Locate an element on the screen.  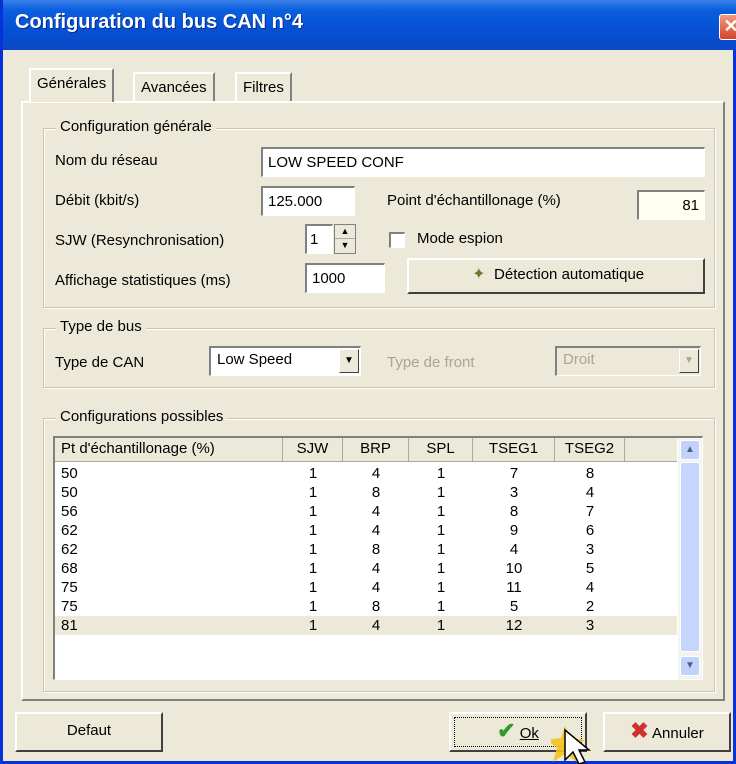
cell-tseg2: 6 is located at coordinates (590, 530).